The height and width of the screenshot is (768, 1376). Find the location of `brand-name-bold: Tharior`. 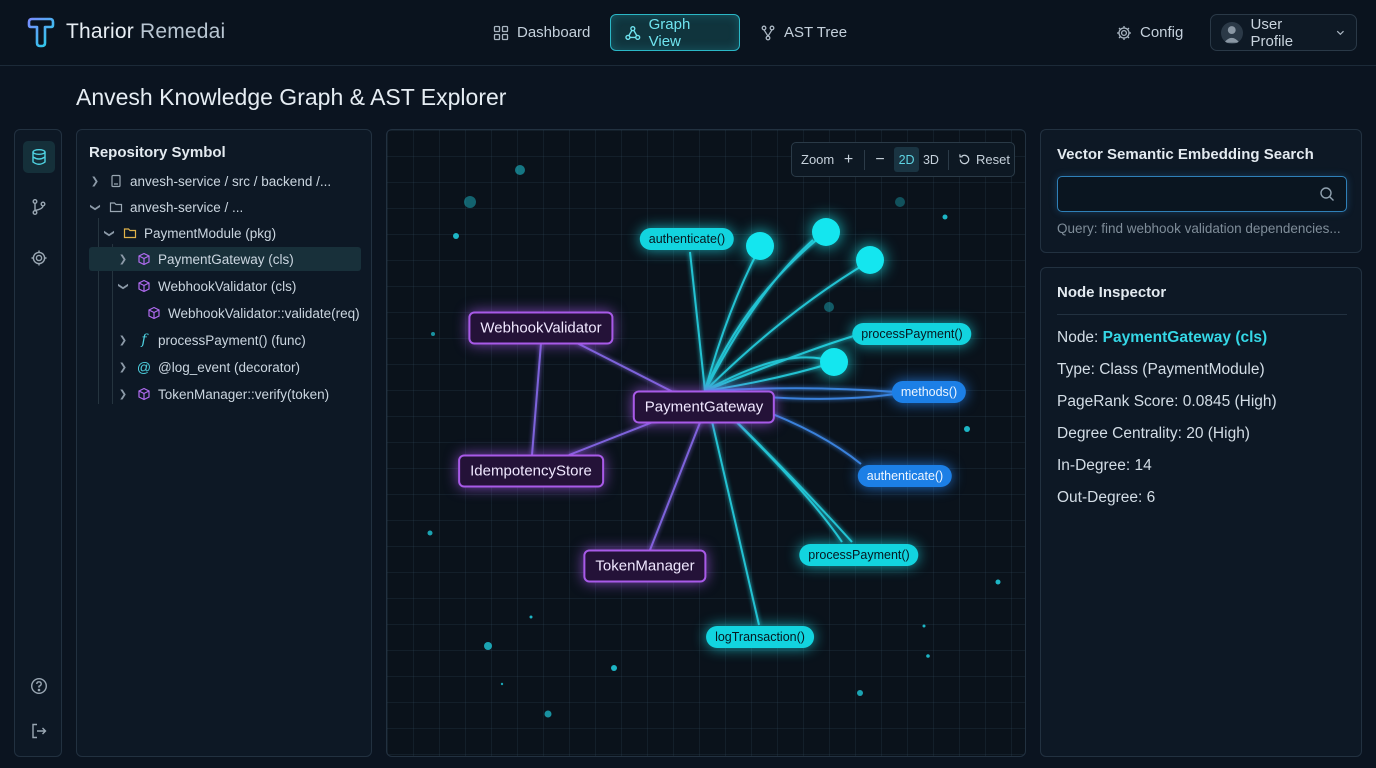

brand-name-bold: Tharior is located at coordinates (100, 31).